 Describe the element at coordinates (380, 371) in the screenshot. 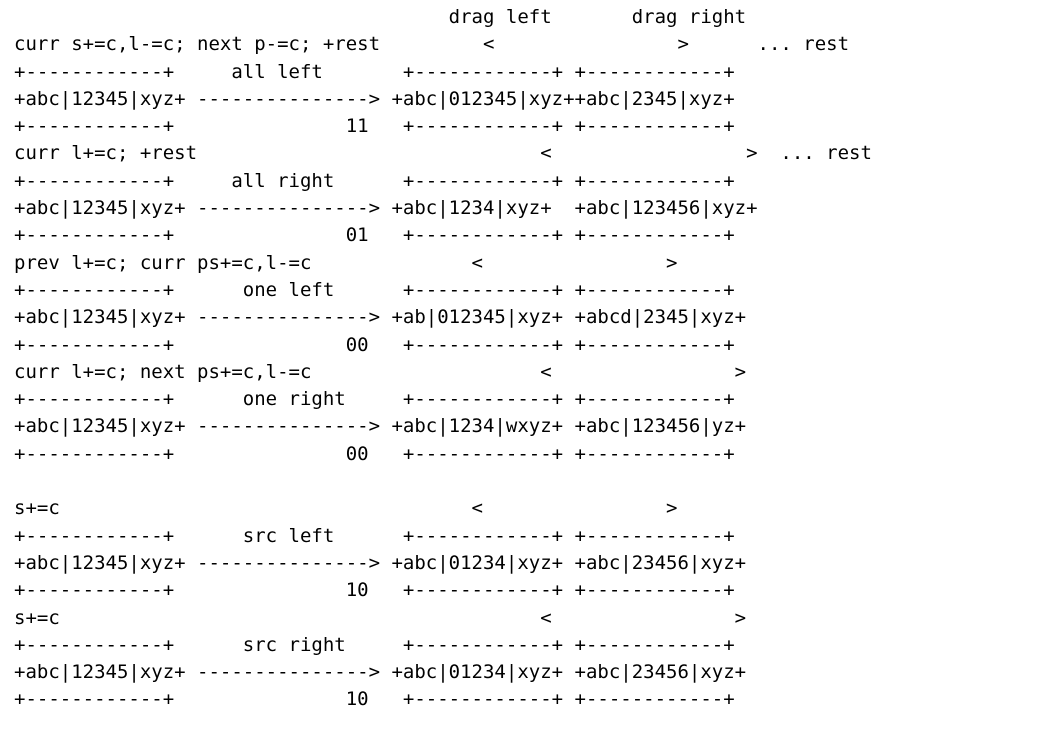

I see `diagram-line: curr l+=c; next ps+=c,l-=c < >` at that location.